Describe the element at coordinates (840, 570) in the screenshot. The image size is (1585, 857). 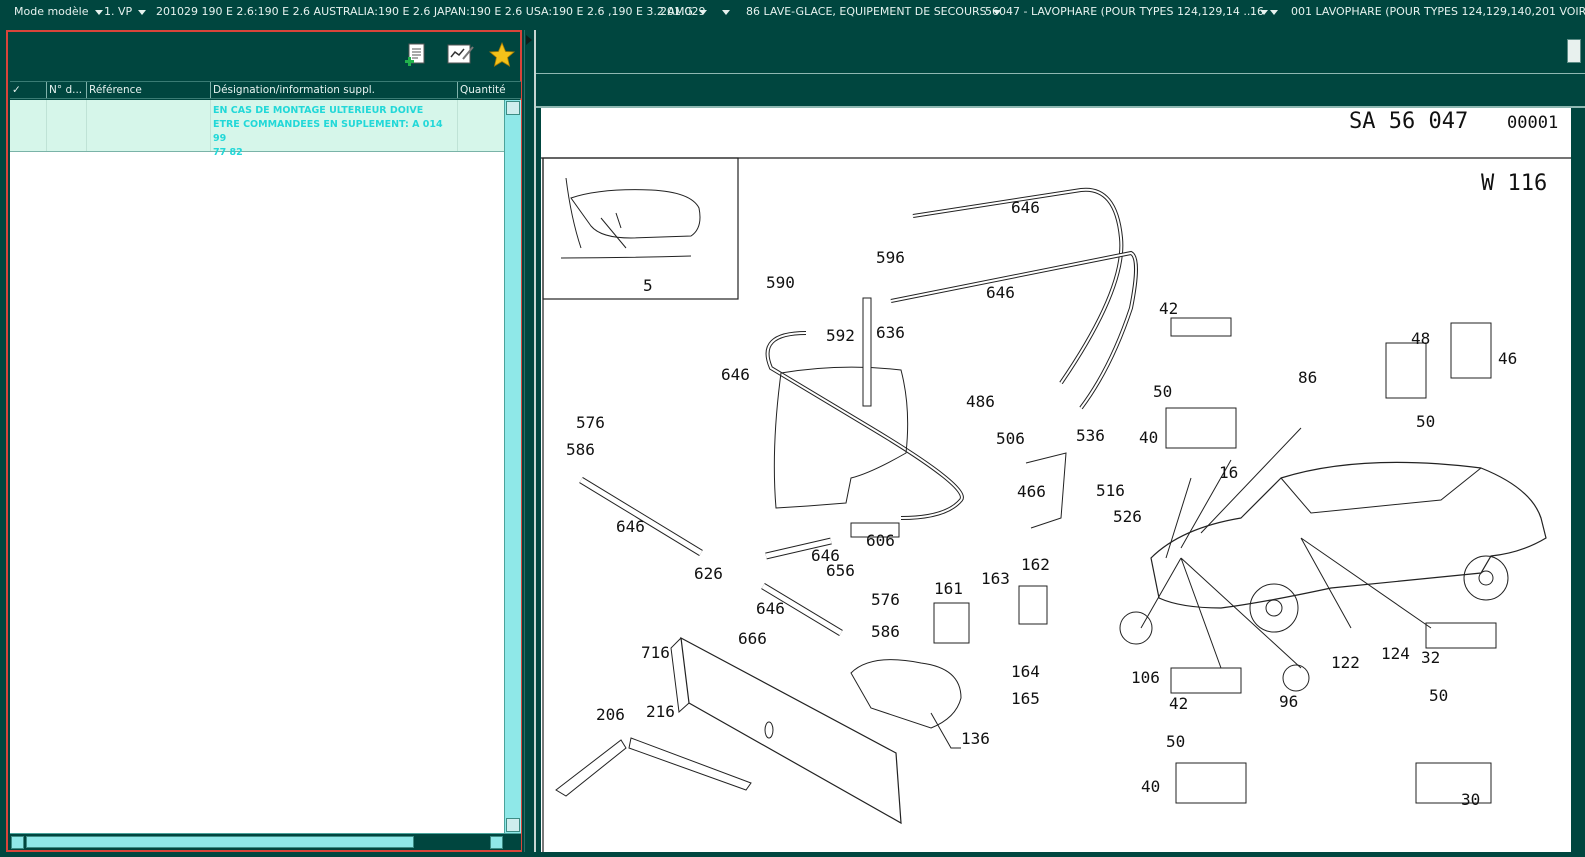
I see `callout-label: 656` at that location.